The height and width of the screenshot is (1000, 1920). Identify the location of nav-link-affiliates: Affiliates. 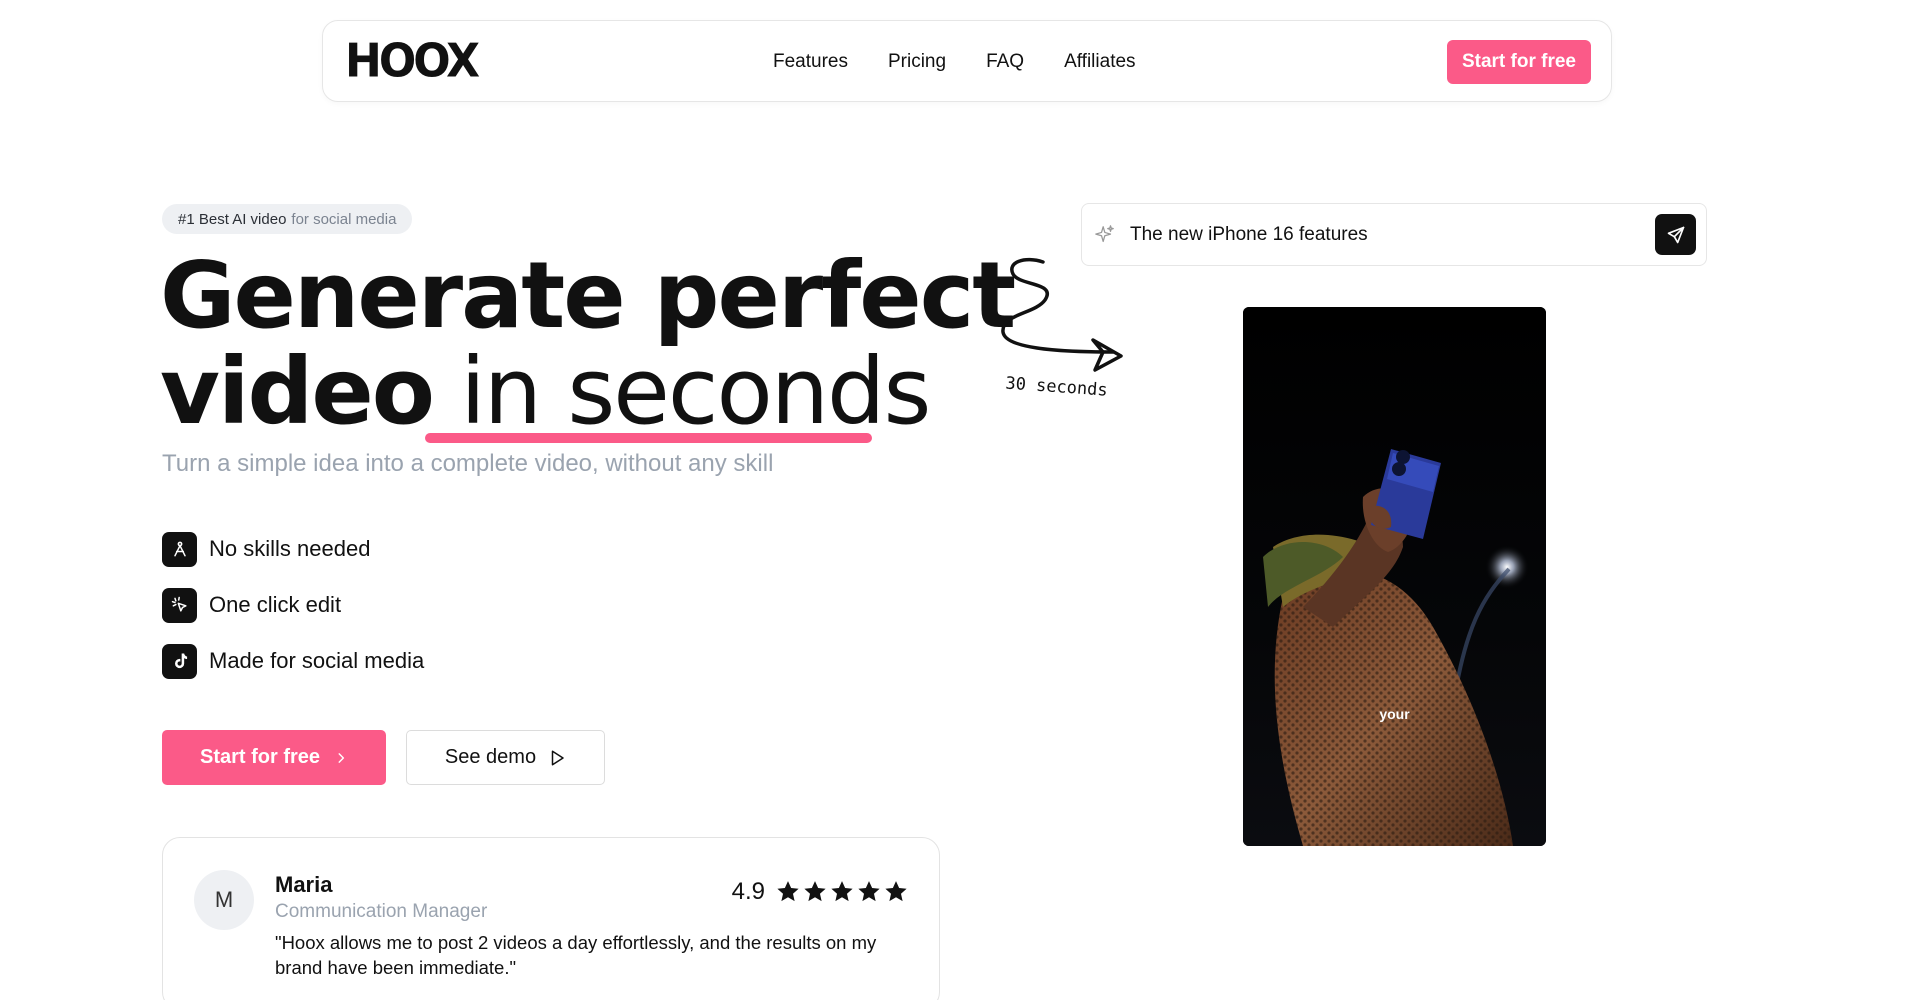
(1099, 62).